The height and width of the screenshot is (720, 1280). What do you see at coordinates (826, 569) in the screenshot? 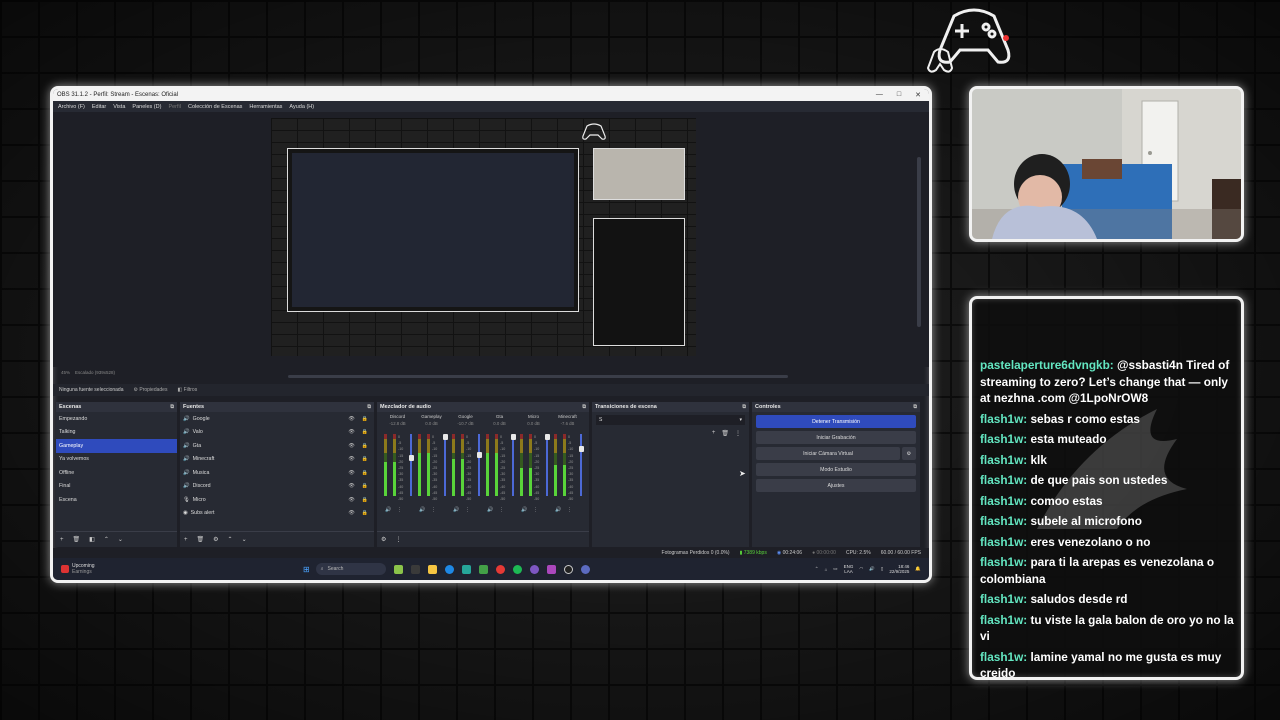
I see `network-icon: ⌂` at bounding box center [826, 569].